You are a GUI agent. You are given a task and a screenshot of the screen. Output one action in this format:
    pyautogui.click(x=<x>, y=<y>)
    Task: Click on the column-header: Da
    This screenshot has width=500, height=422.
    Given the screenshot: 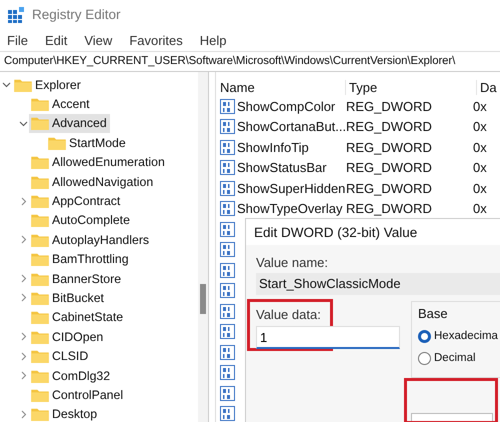 What is the action you would take?
    pyautogui.click(x=488, y=87)
    